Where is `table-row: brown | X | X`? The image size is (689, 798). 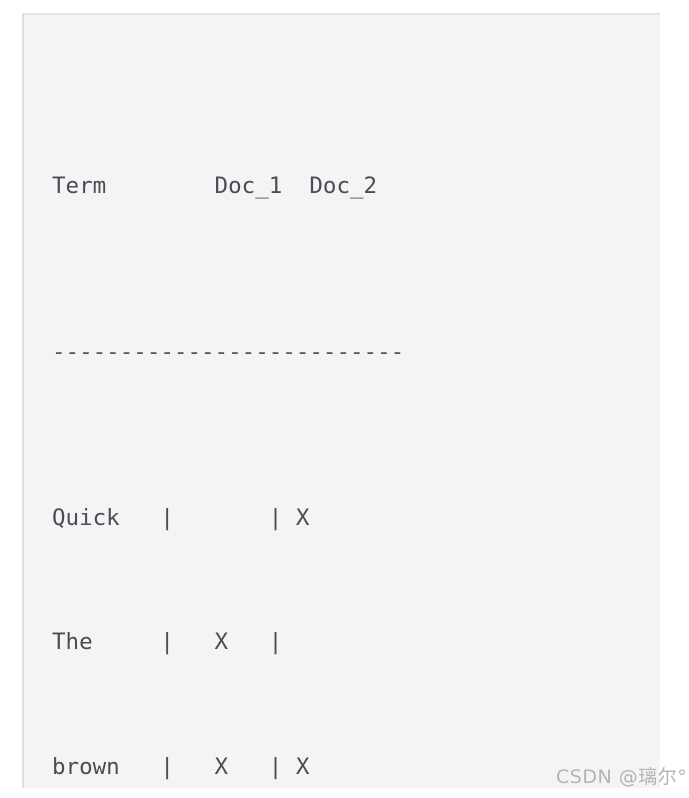
table-row: brown | X | X is located at coordinates (181, 766).